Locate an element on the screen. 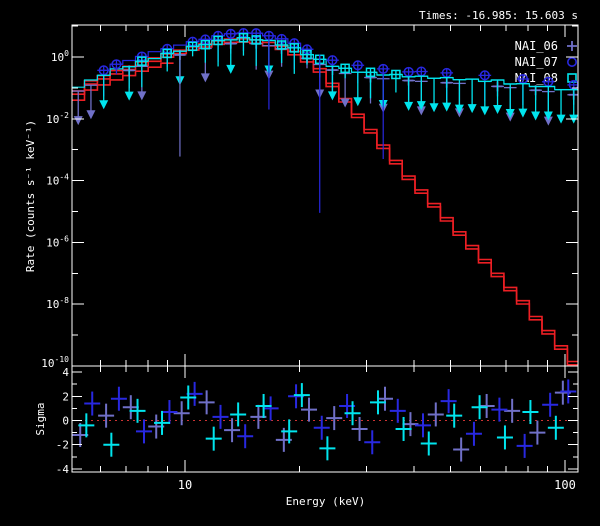  svg-text: 10-6 is located at coordinates (57, 241).